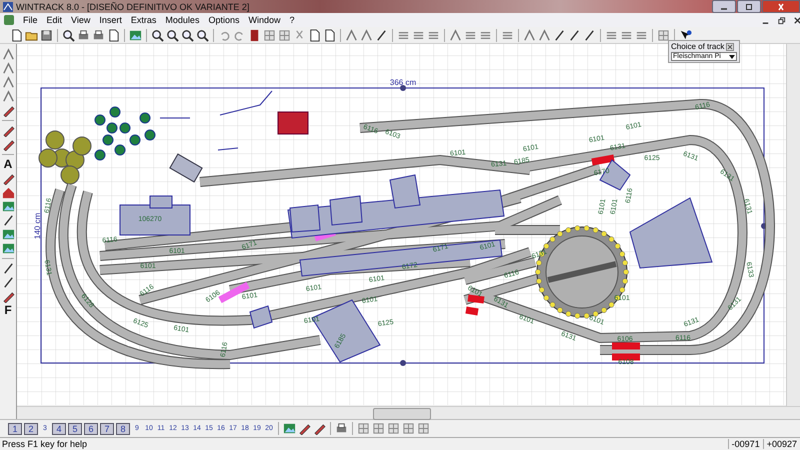  Describe the element at coordinates (9, 20) in the screenshot. I see `document-menu-icon` at that location.